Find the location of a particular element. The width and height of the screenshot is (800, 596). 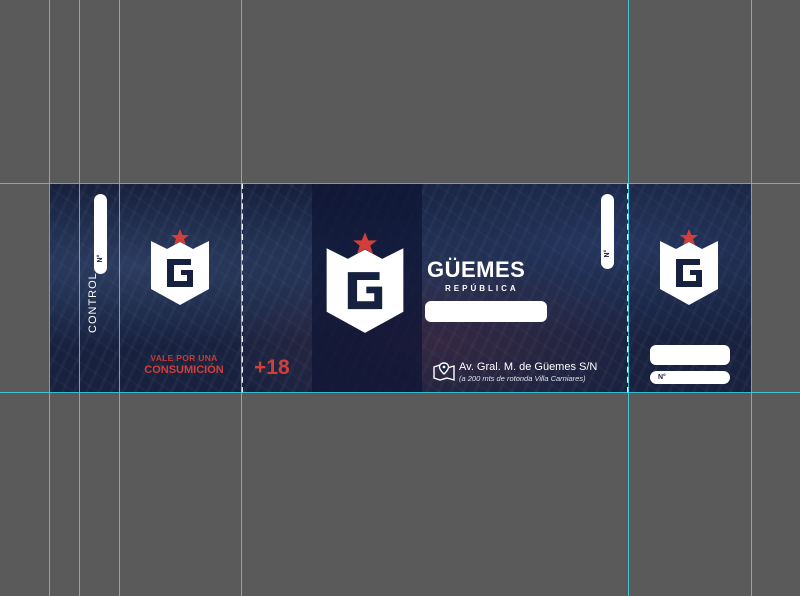

age-restriction: +18 is located at coordinates (272, 367).